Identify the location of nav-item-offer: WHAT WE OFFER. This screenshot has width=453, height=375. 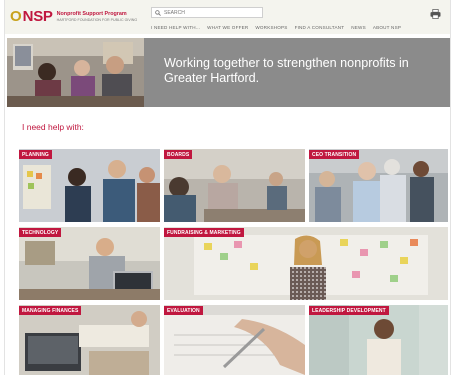
(227, 27).